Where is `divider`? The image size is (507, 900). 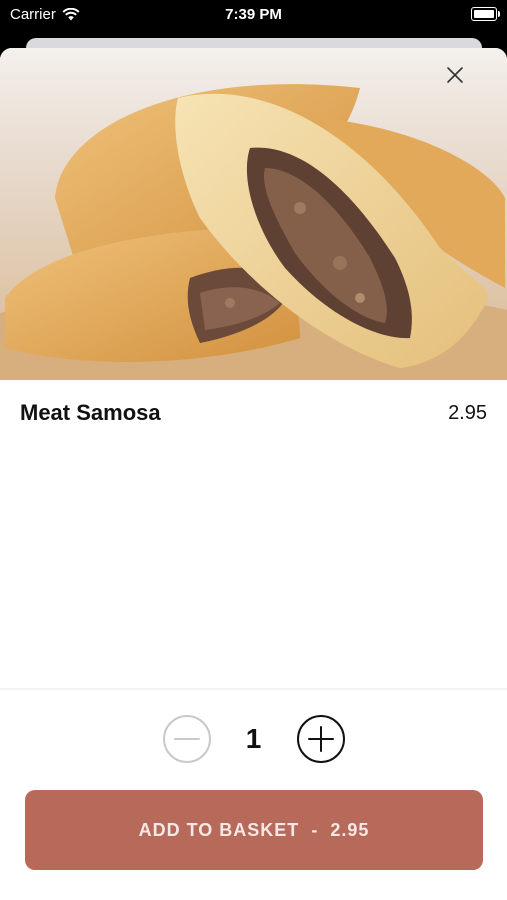 divider is located at coordinates (253, 689).